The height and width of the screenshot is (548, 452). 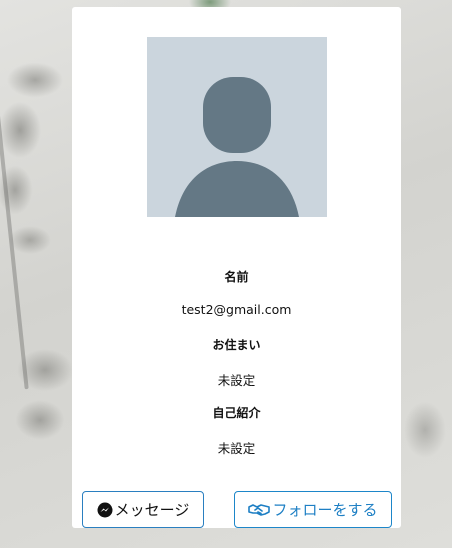 What do you see at coordinates (152, 510) in the screenshot?
I see `message-button-label: メッセージ` at bounding box center [152, 510].